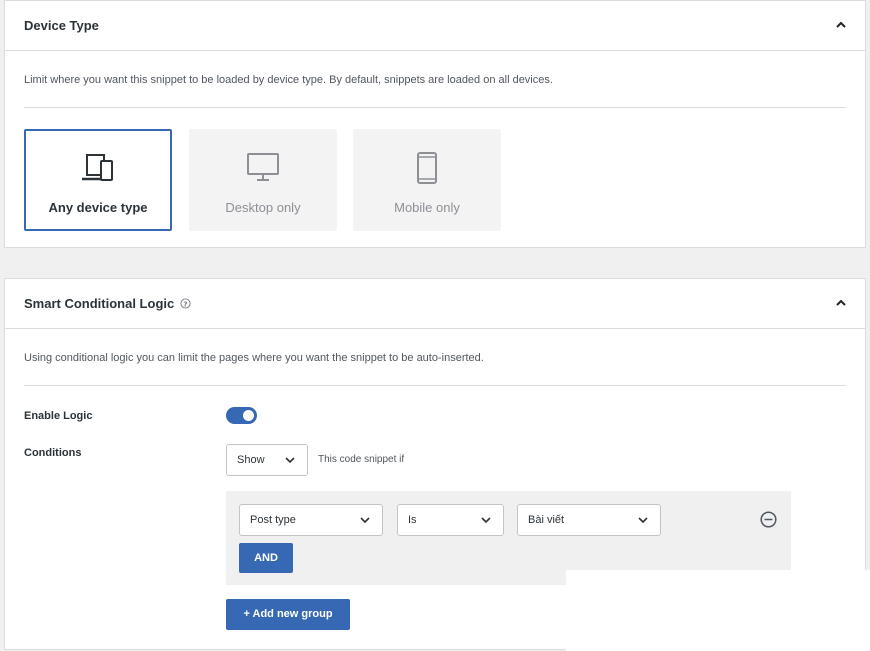 This screenshot has width=870, height=651. What do you see at coordinates (241, 415) in the screenshot?
I see `enable-logic-toggle` at bounding box center [241, 415].